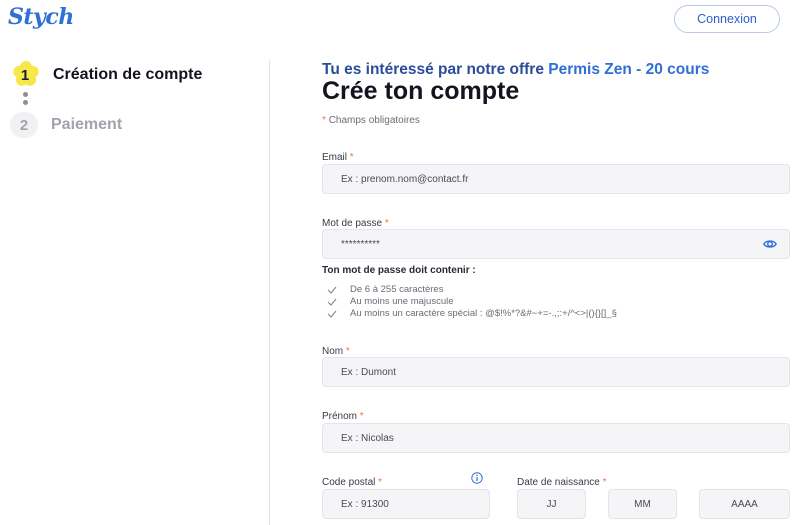 This screenshot has width=800, height=525. I want to click on step-account-creation: 1 Création de compte, so click(106, 74).